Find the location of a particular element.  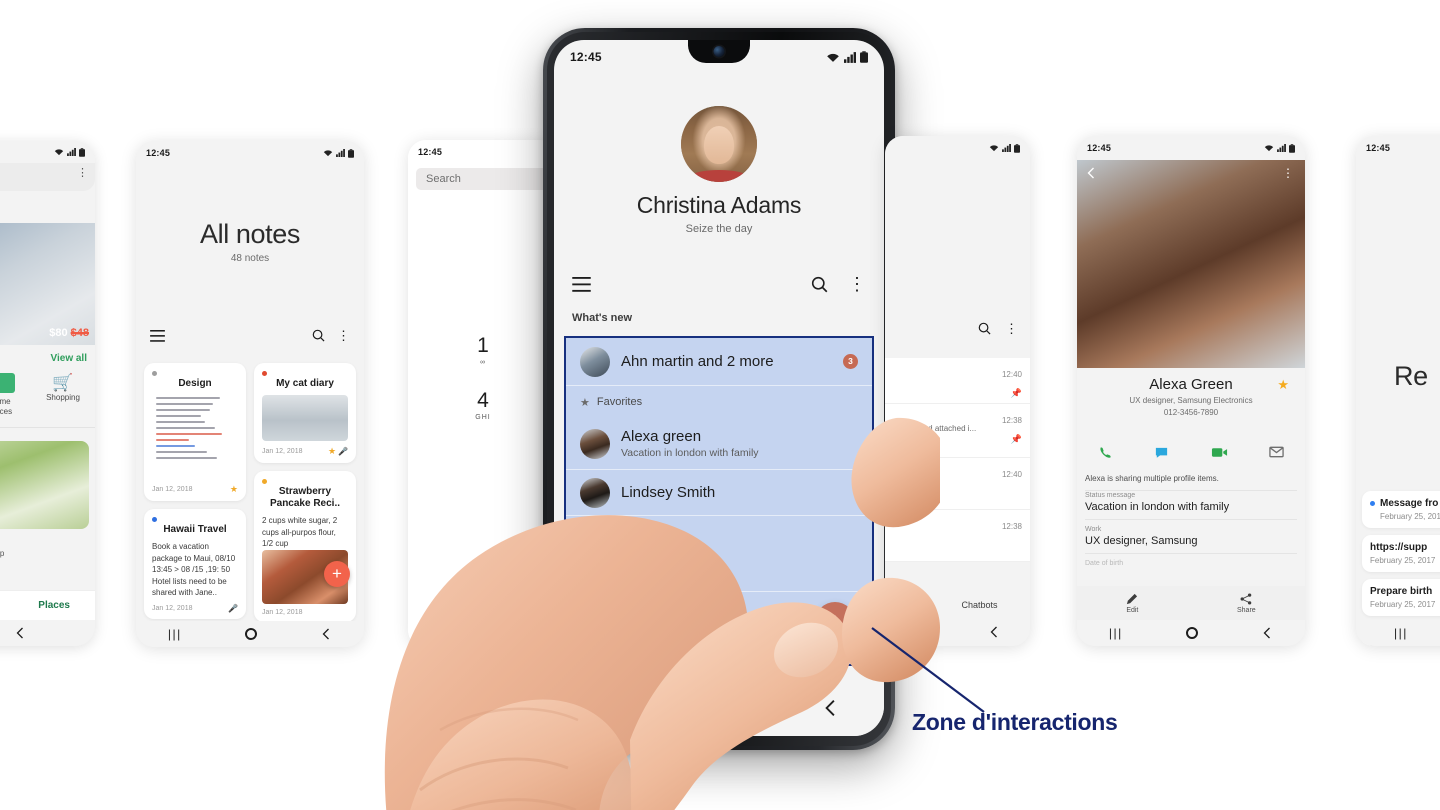

profile-name: Christina Adams is located at coordinates (719, 205).